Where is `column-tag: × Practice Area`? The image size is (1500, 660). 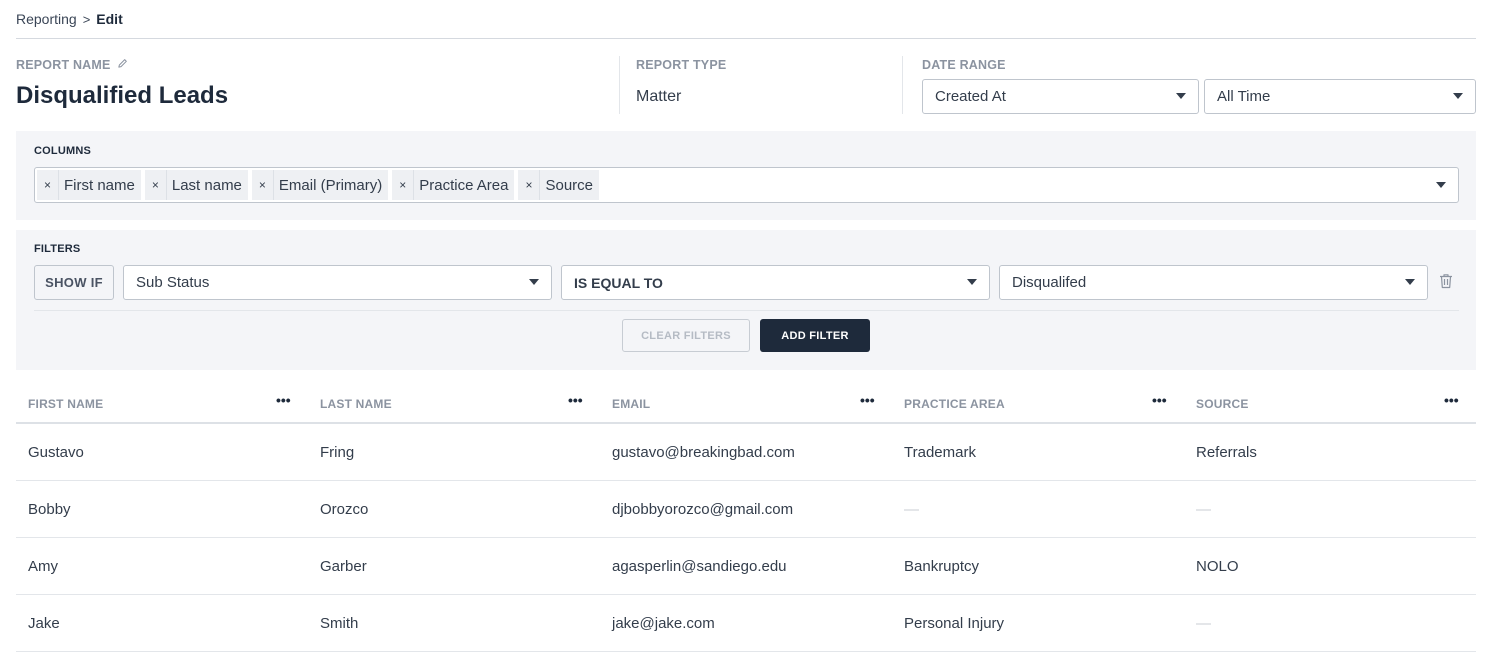
column-tag: × Practice Area is located at coordinates (453, 185).